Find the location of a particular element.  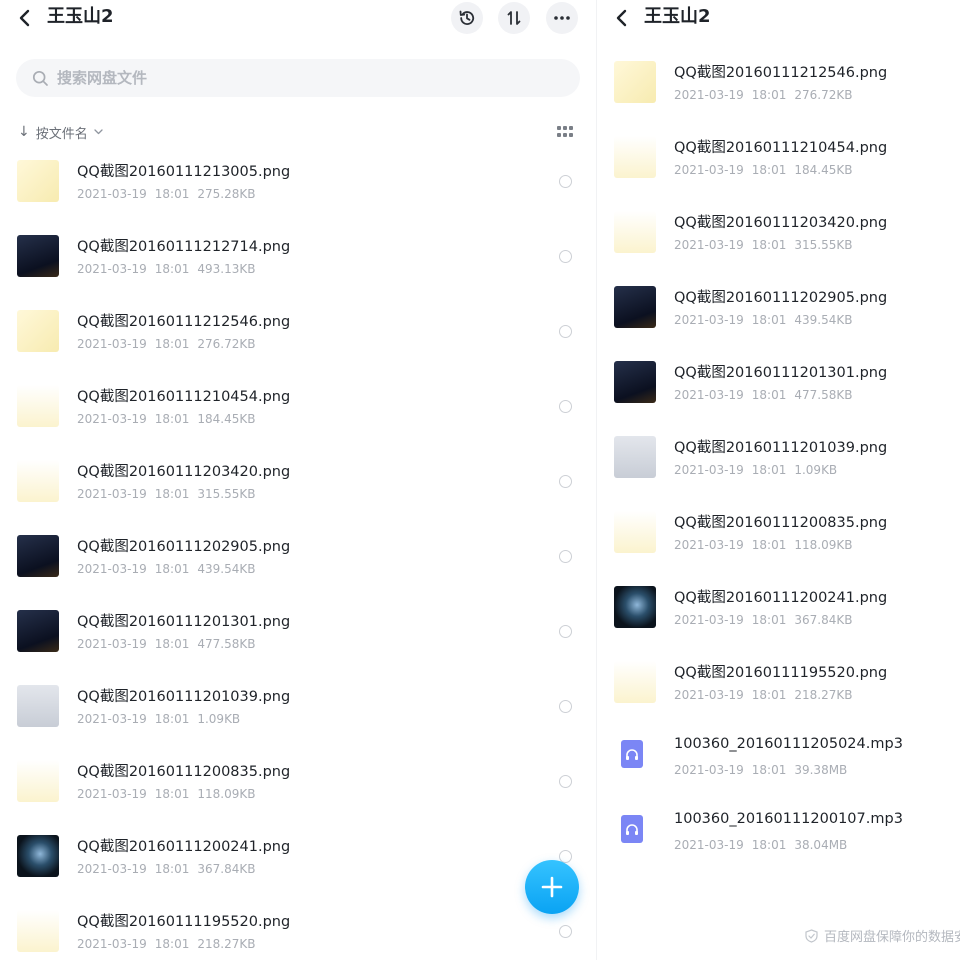

more-button is located at coordinates (562, 18).